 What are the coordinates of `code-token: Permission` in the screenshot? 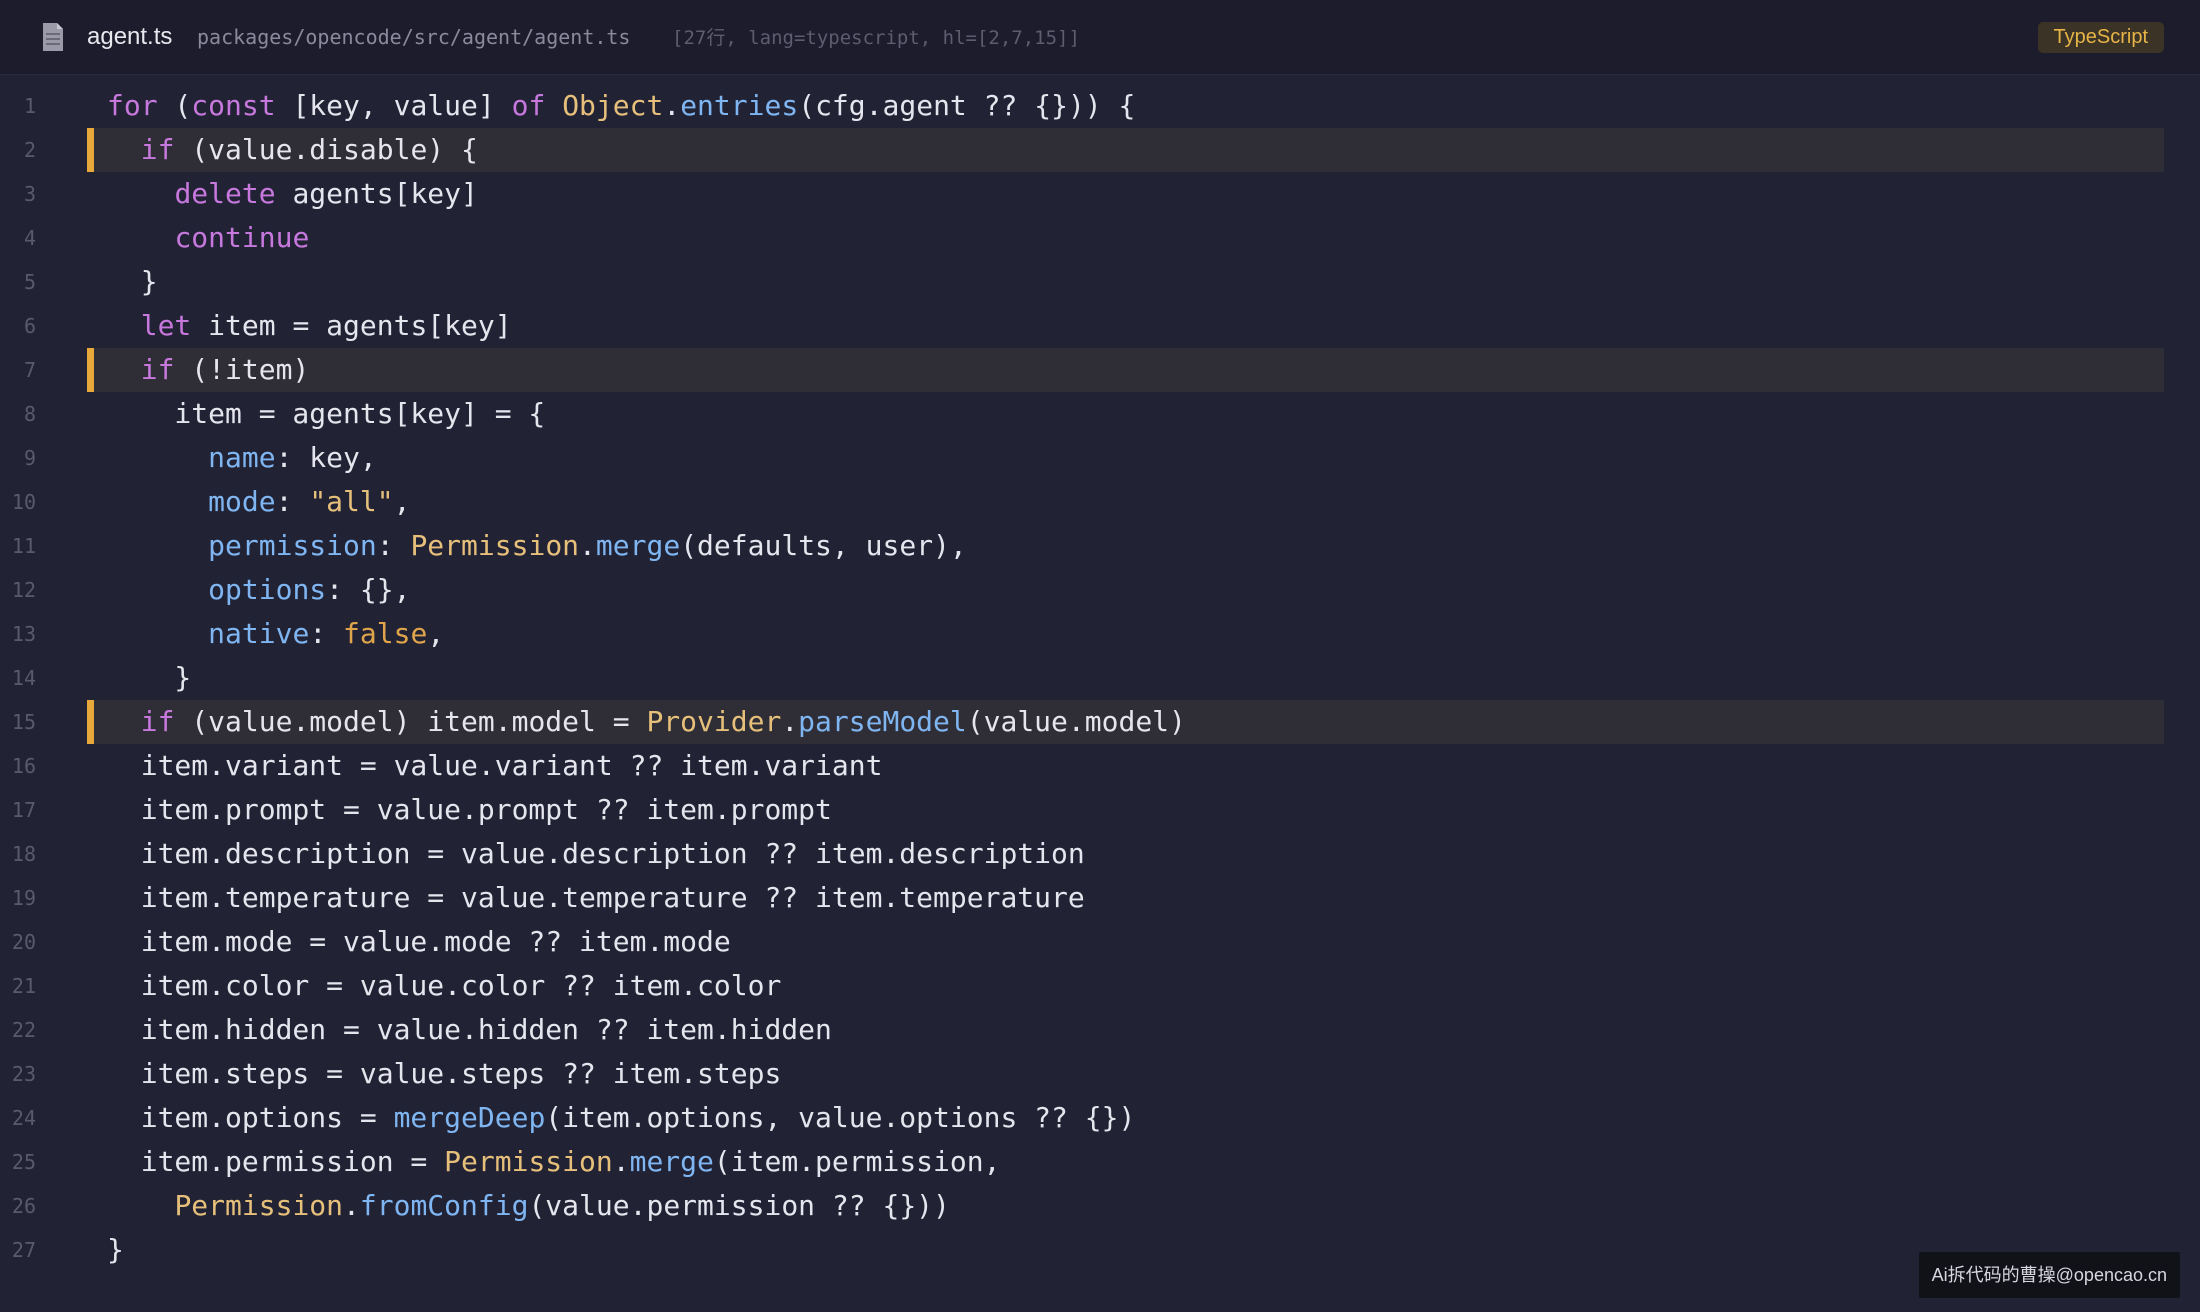 It's located at (495, 545).